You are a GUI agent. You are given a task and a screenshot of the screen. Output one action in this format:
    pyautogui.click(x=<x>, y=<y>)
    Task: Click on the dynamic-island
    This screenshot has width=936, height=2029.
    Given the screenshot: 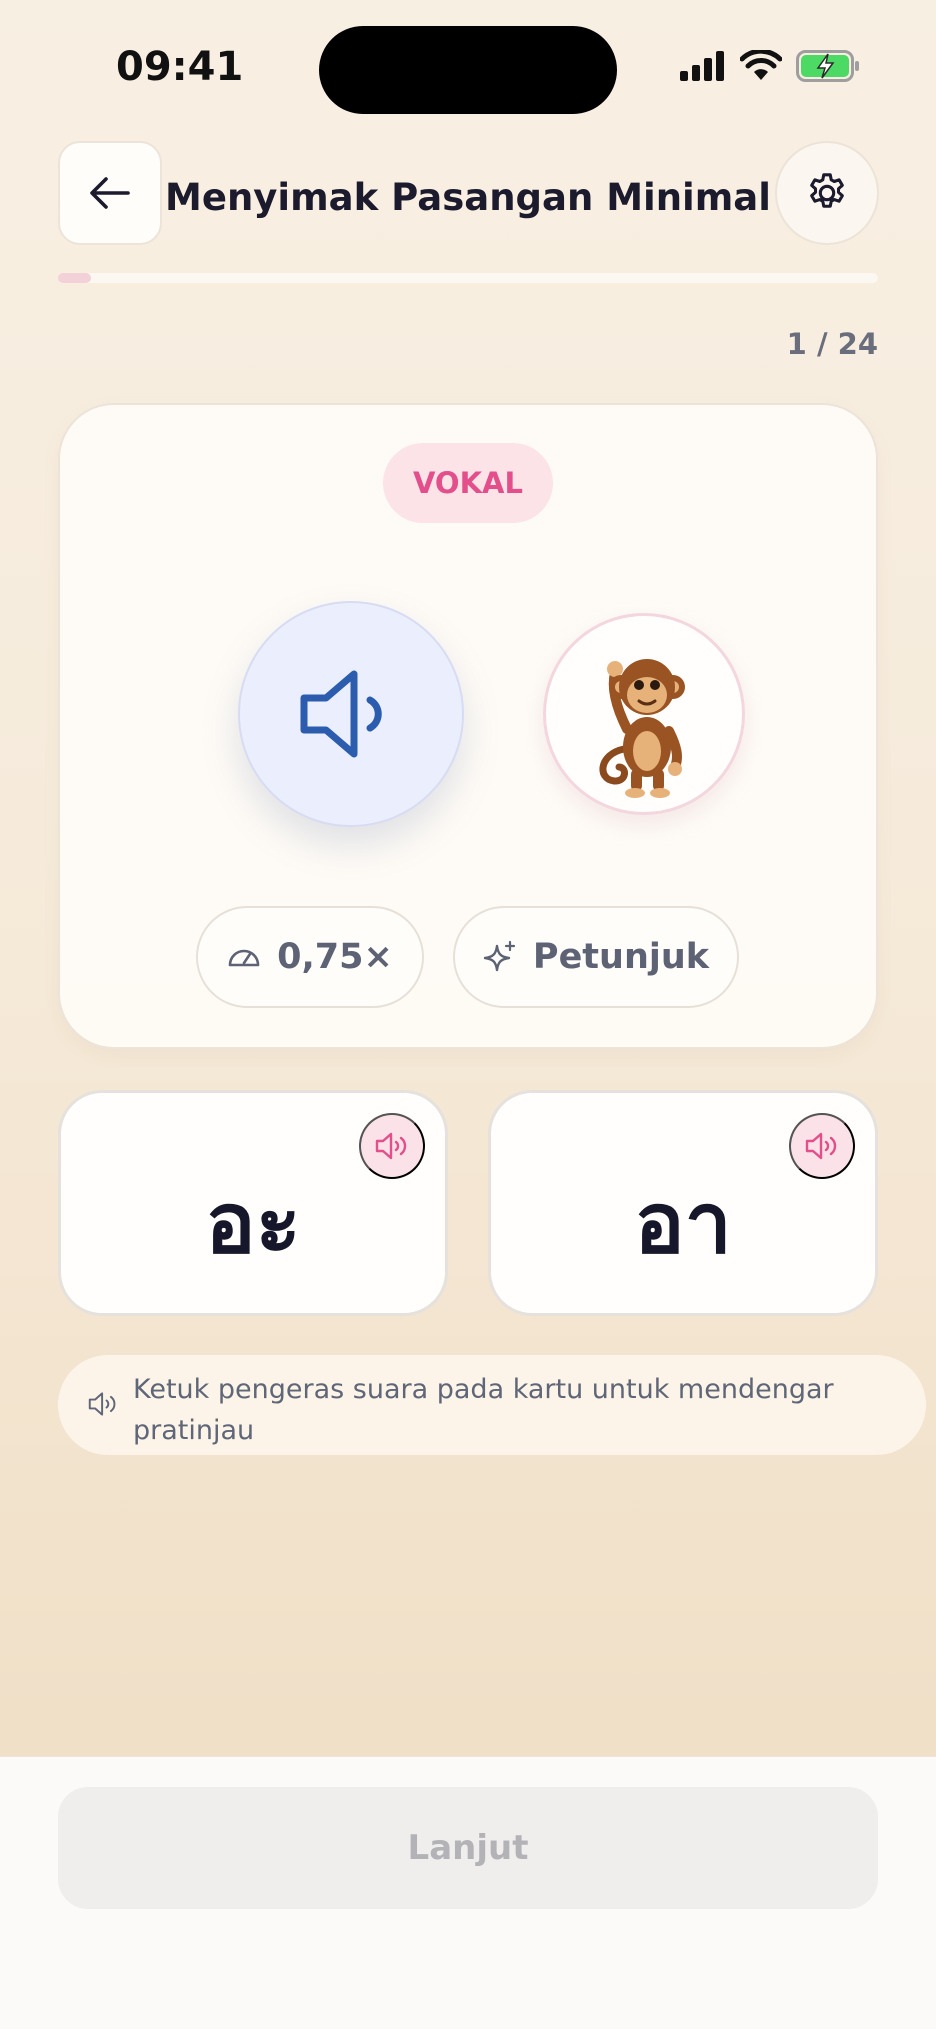 What is the action you would take?
    pyautogui.click(x=468, y=70)
    